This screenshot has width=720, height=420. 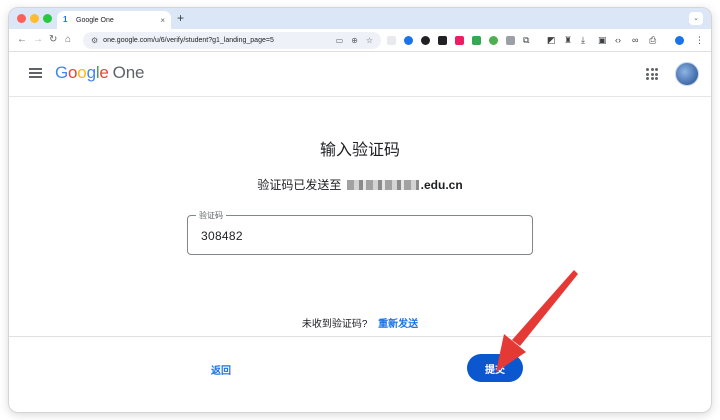 What do you see at coordinates (679, 40) in the screenshot?
I see `profile-icon` at bounding box center [679, 40].